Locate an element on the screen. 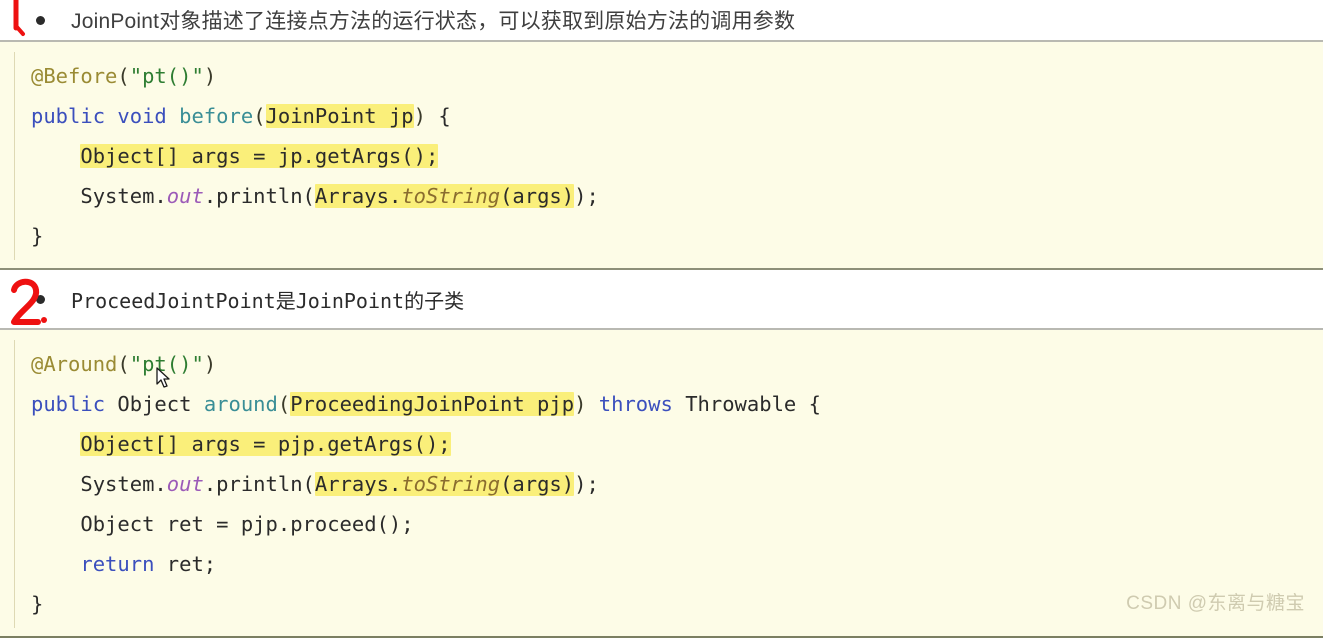 Image resolution: width=1323 pixels, height=638 pixels. code-line: } is located at coordinates (37, 236).